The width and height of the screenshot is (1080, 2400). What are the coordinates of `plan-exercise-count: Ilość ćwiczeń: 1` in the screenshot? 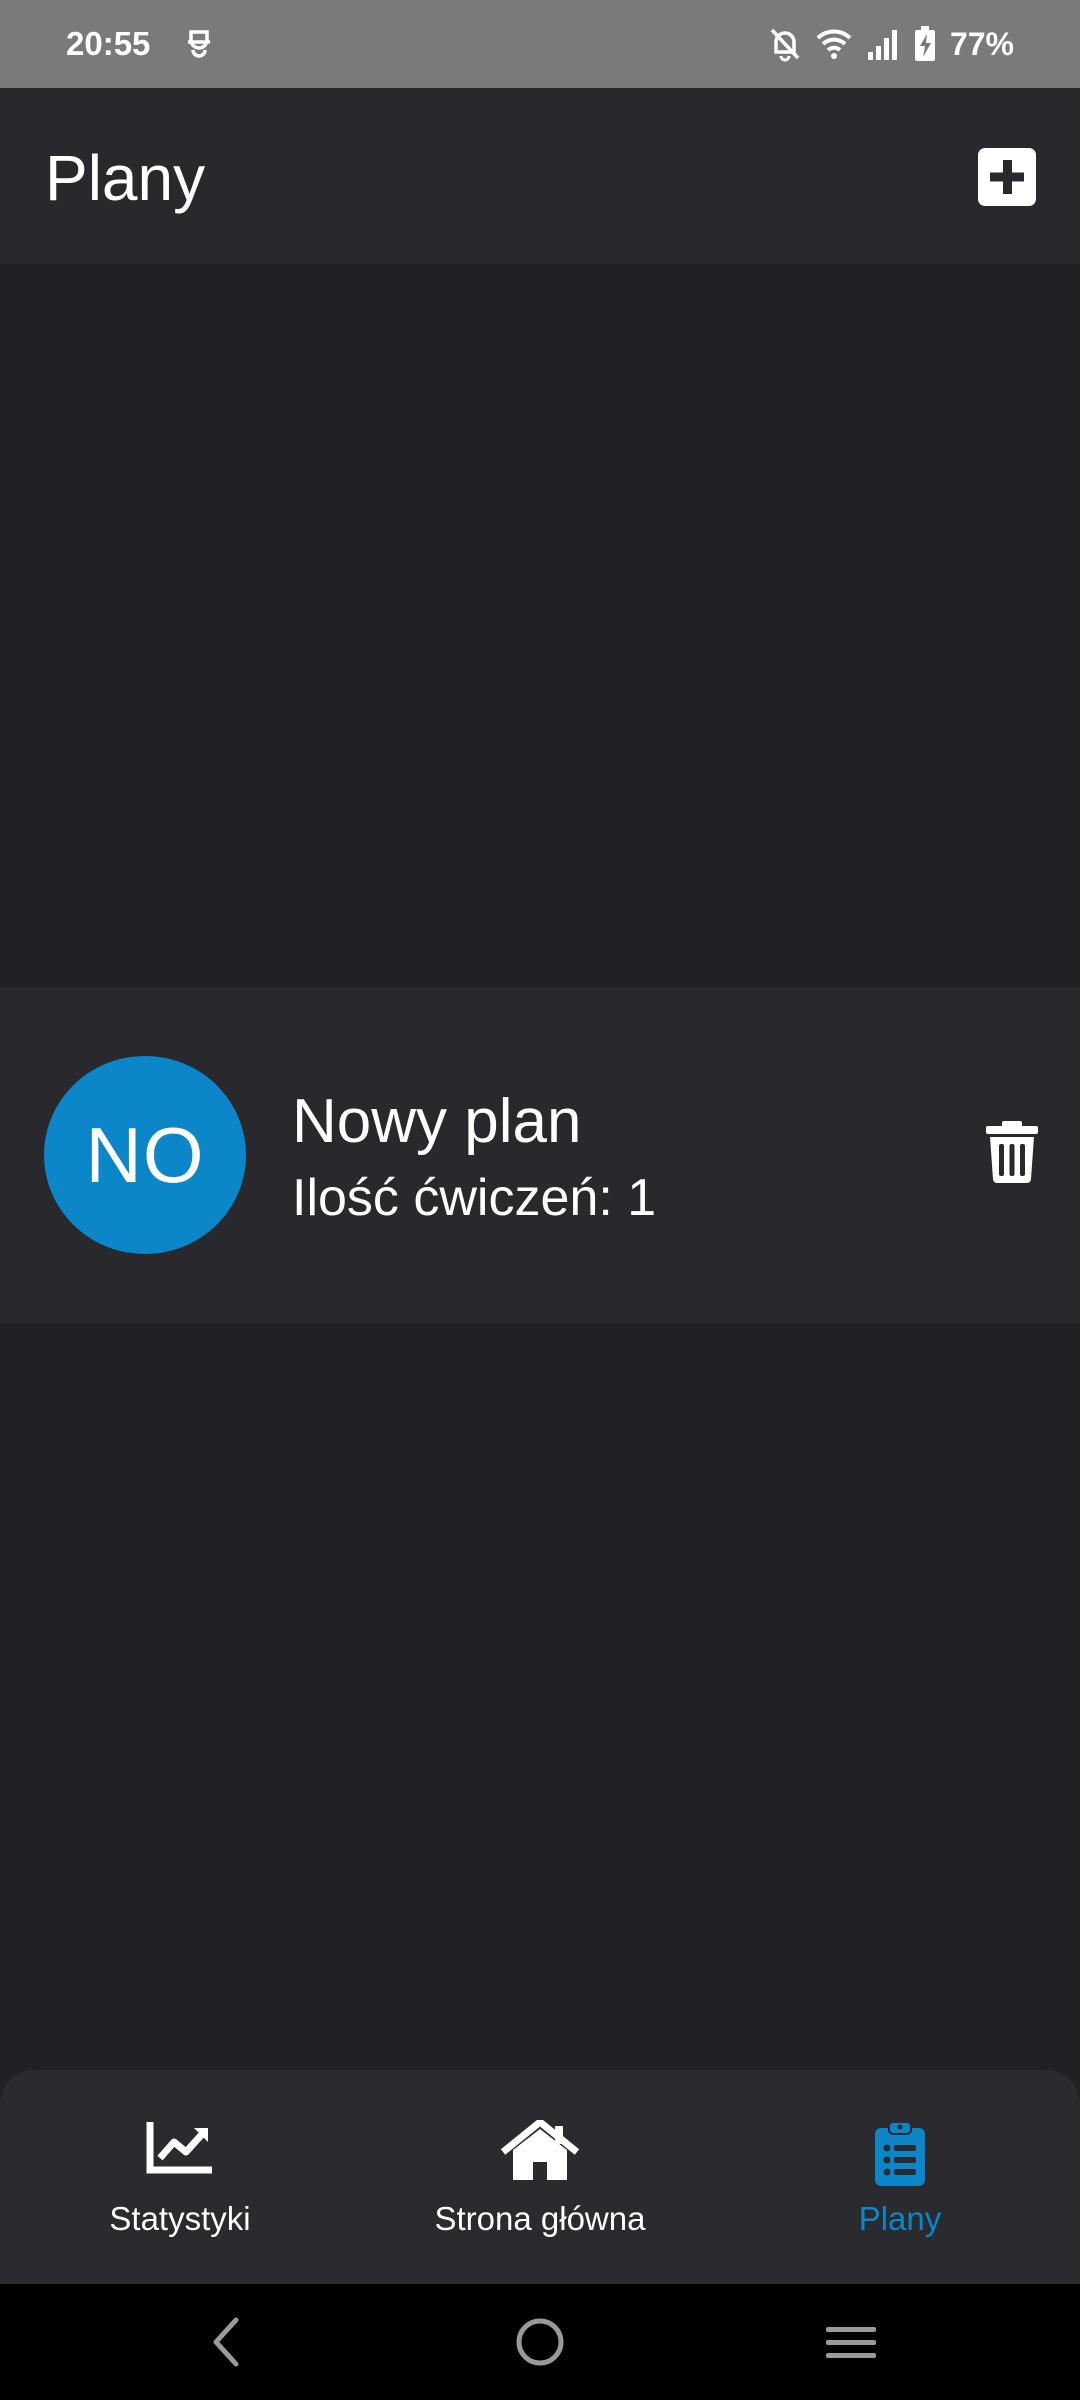 It's located at (474, 1198).